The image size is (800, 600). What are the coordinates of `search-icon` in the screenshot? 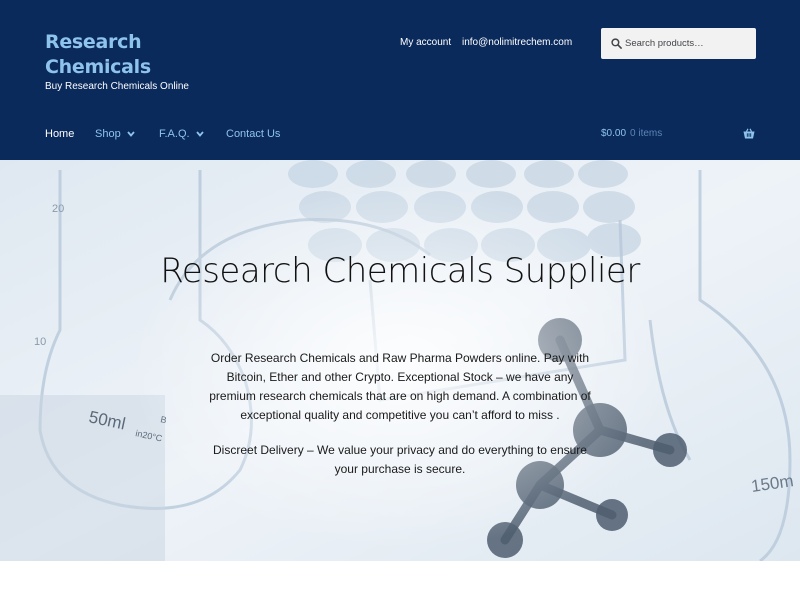 It's located at (616, 43).